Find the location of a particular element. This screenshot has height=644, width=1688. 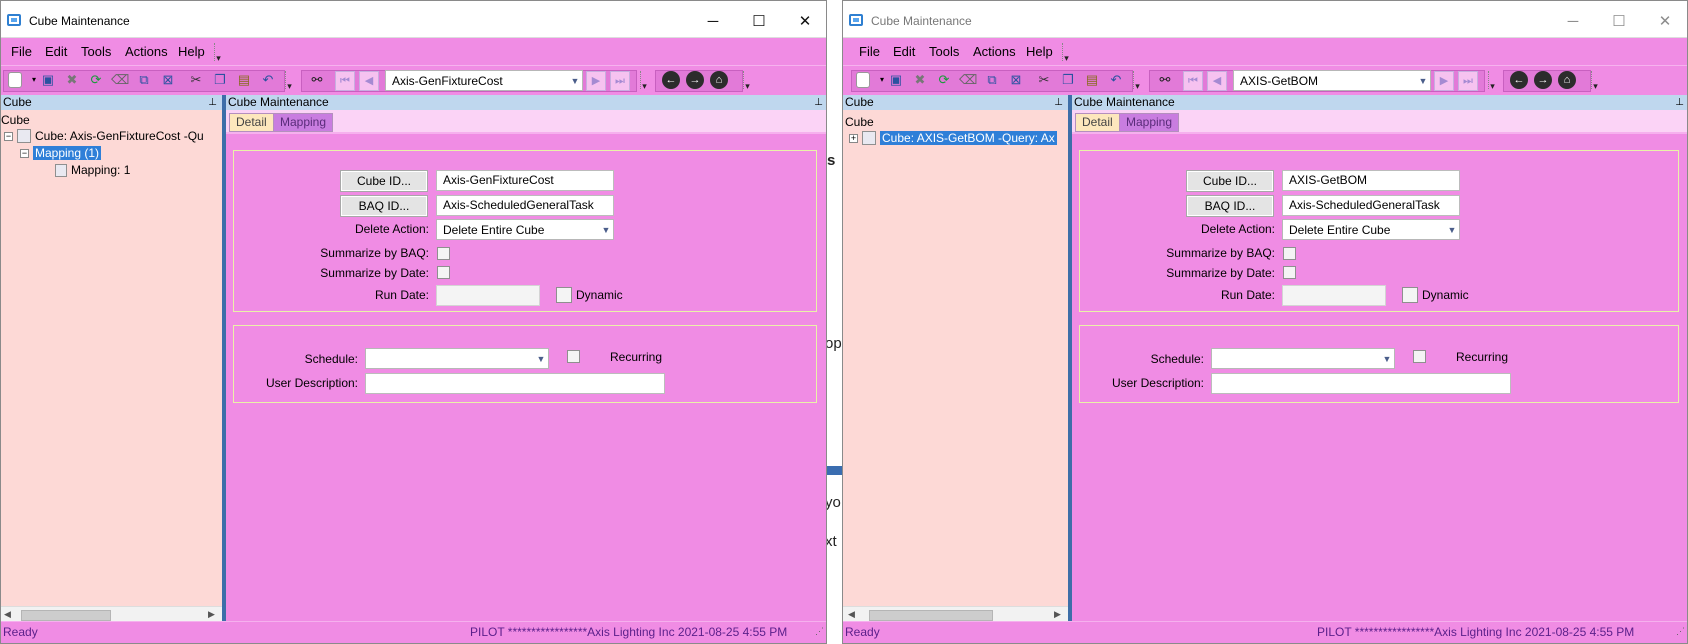

expand-icon: + is located at coordinates (853, 138).